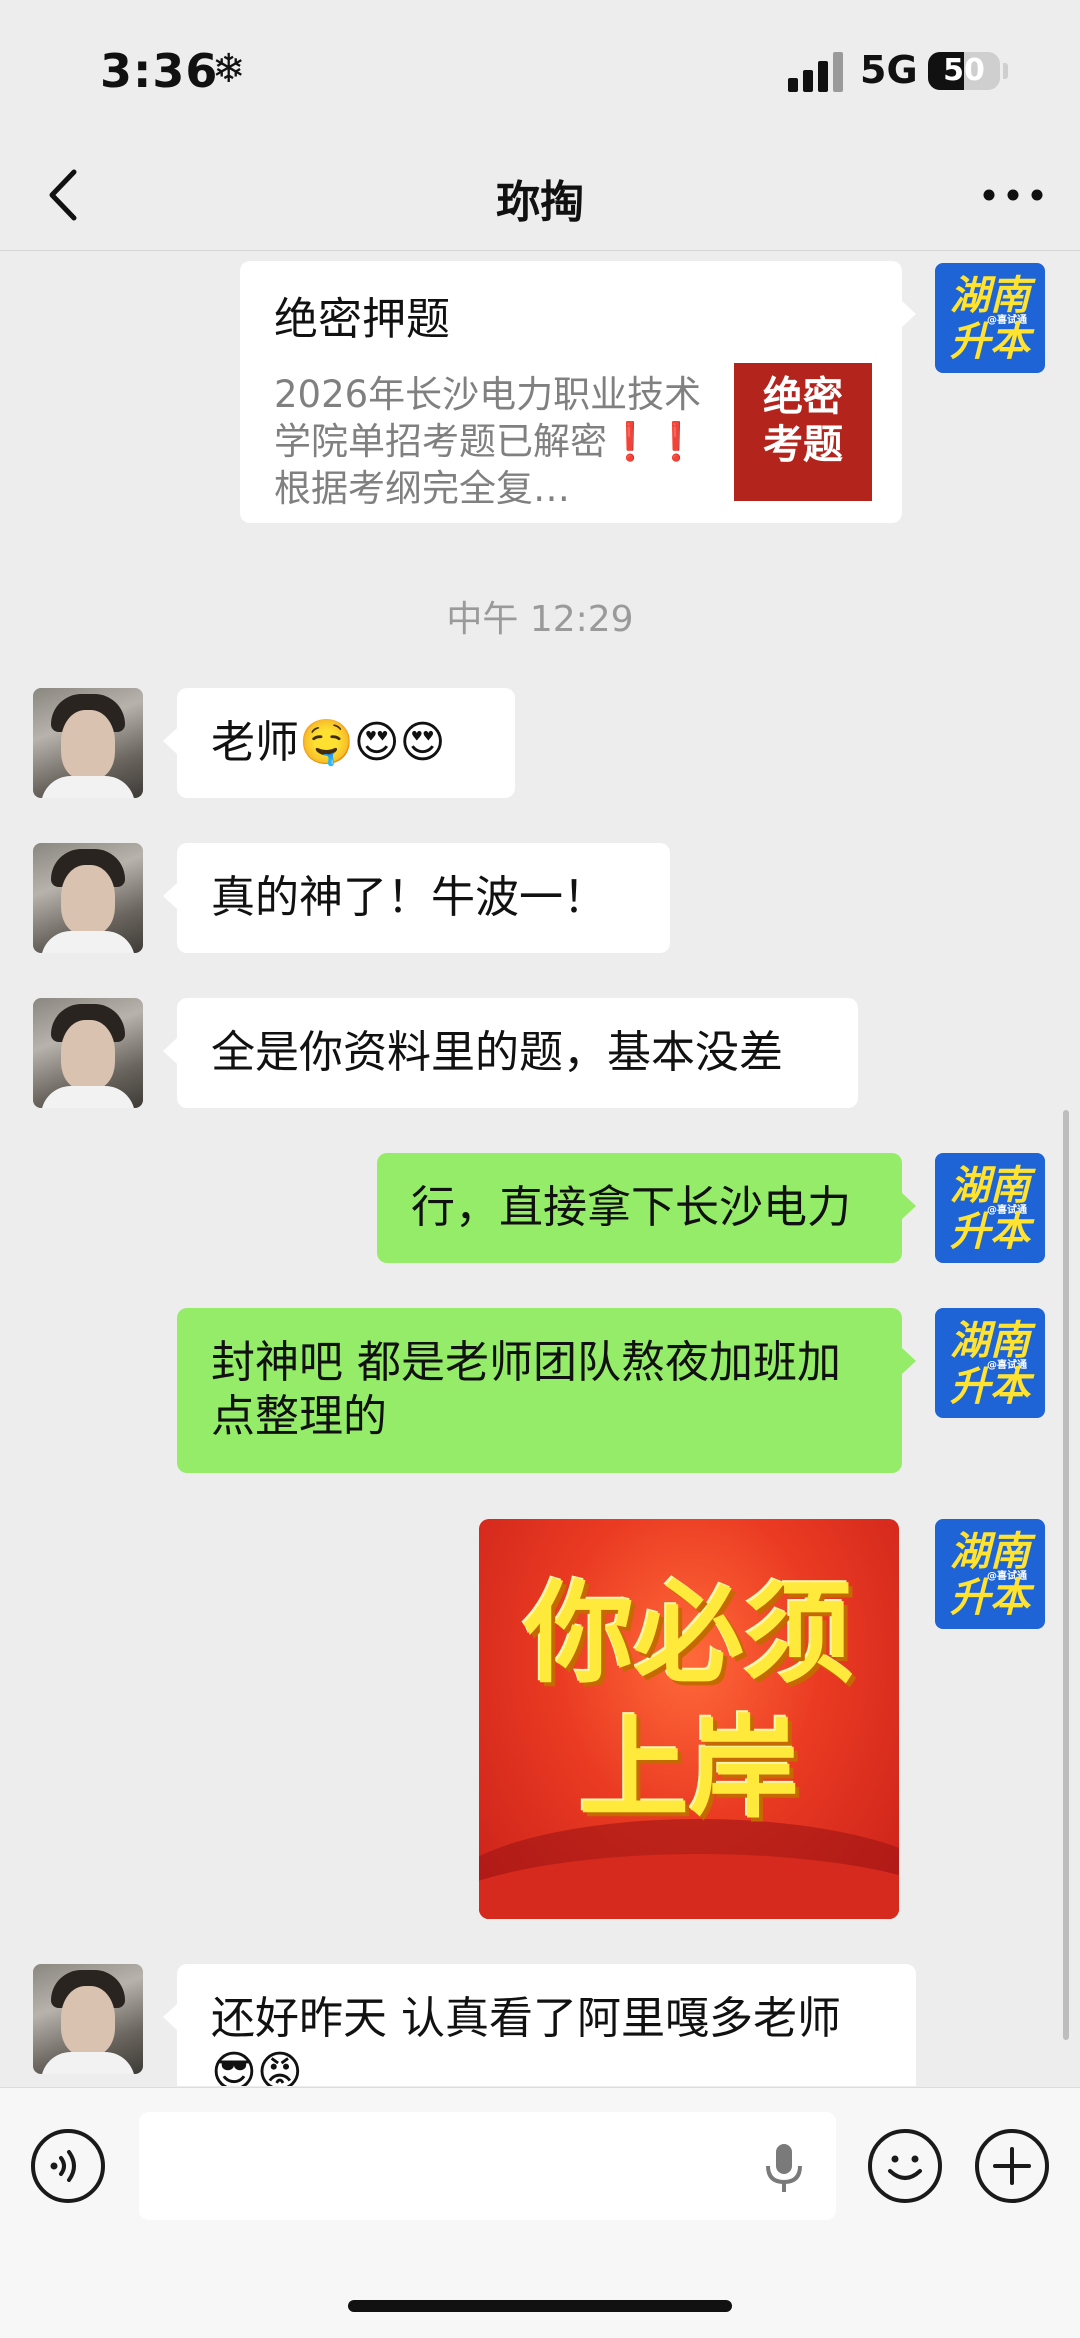 The height and width of the screenshot is (2338, 1080). Describe the element at coordinates (905, 2166) in the screenshot. I see `emoji-icon` at that location.